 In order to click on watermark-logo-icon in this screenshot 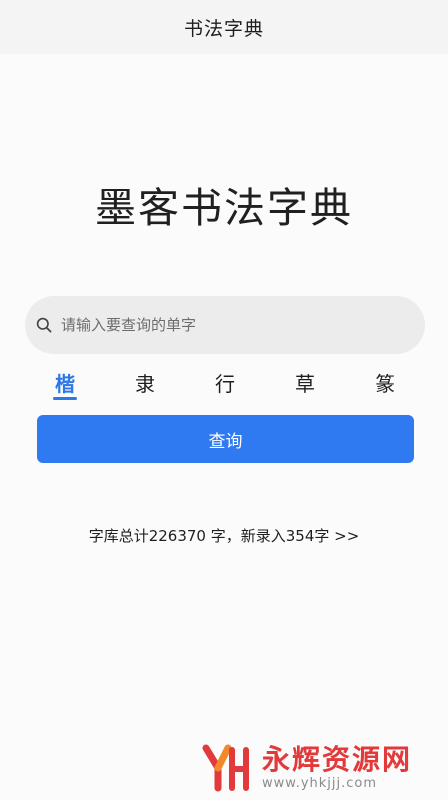, I will do `click(225, 768)`.